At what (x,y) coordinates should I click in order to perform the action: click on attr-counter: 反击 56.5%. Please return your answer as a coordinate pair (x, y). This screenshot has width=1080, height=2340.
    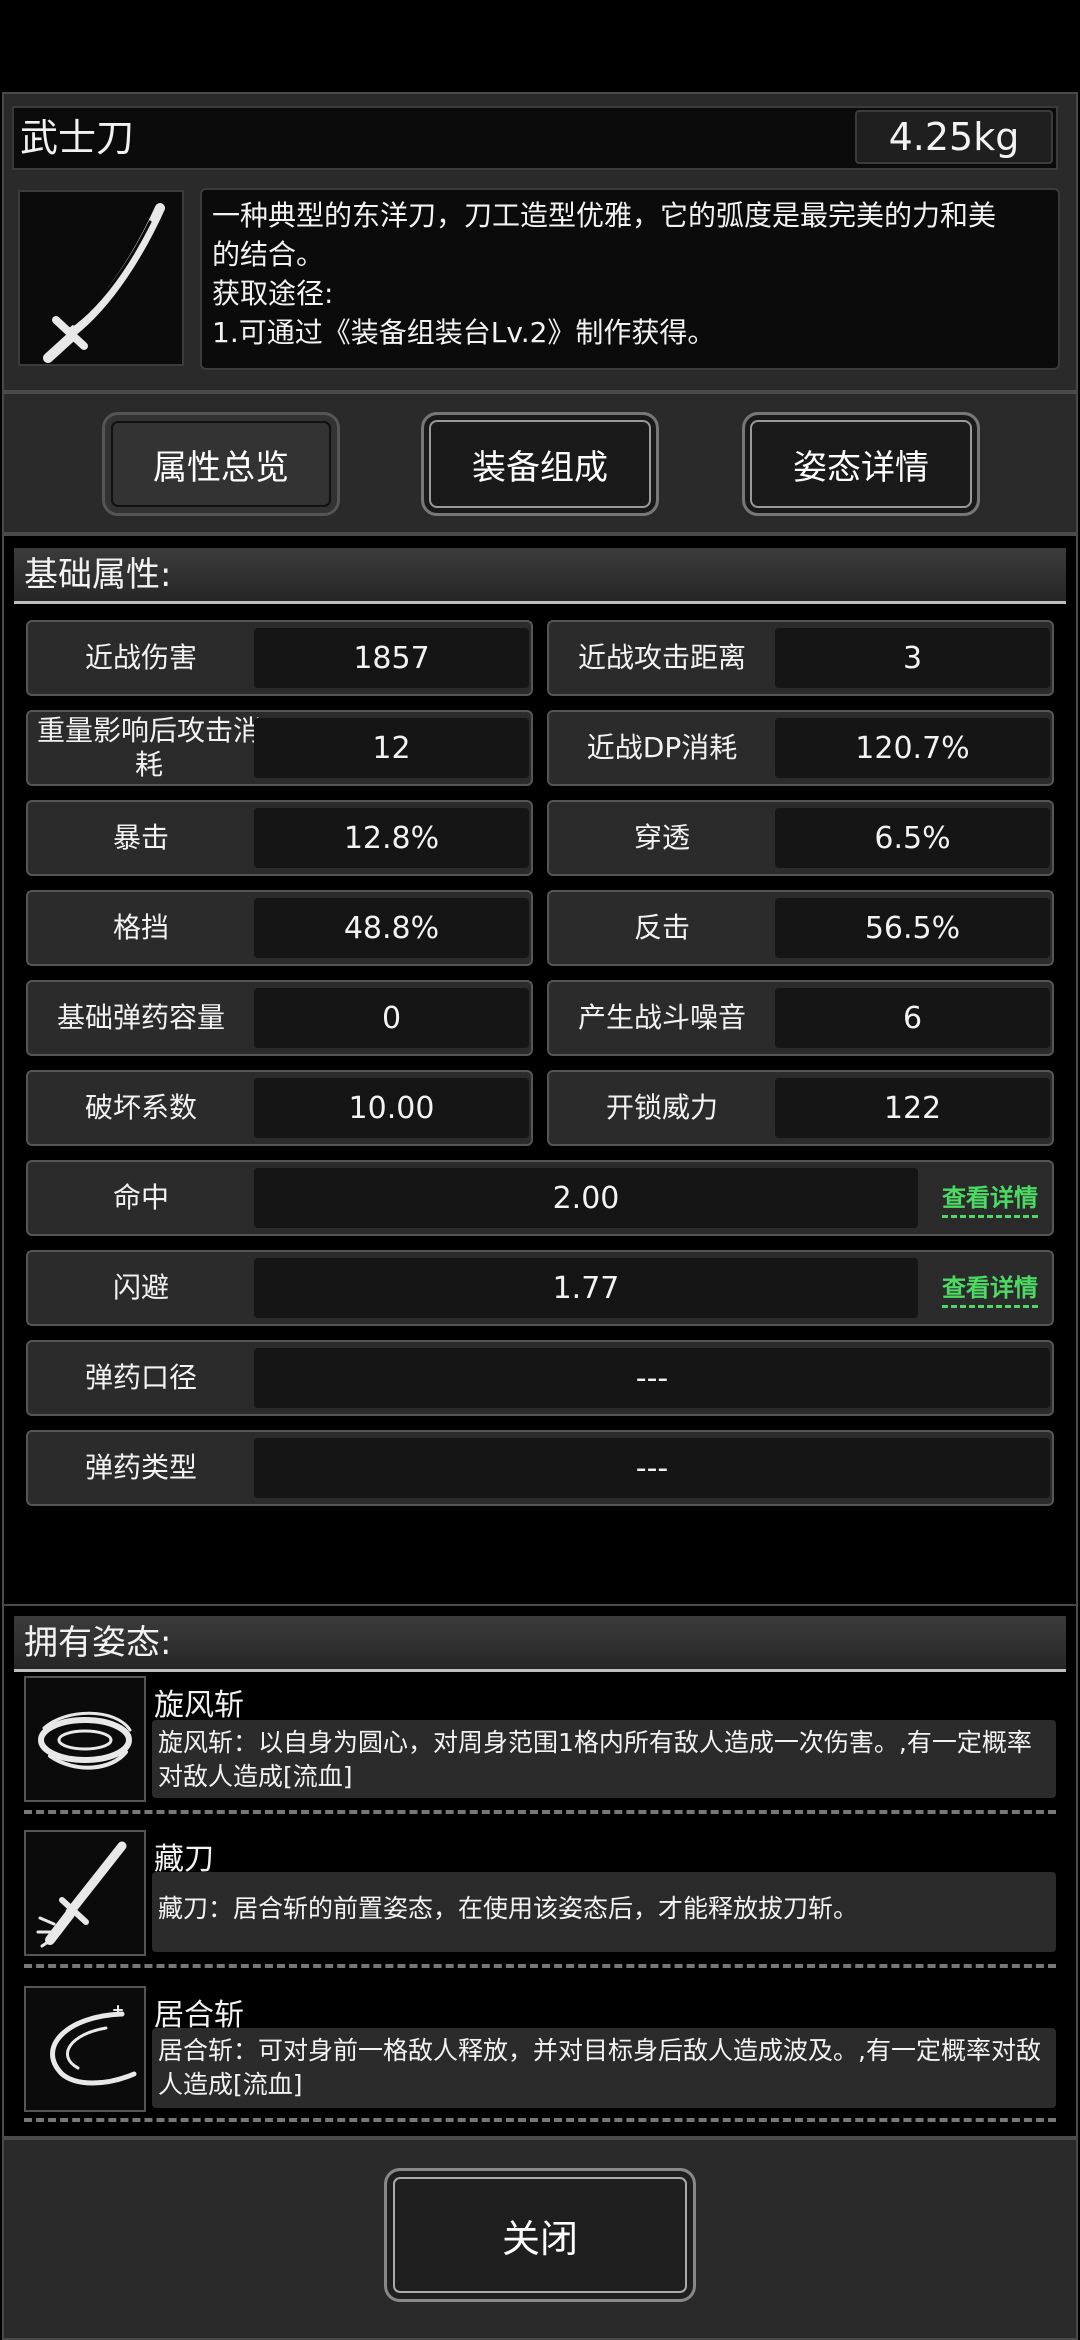
    Looking at the image, I should click on (800, 928).